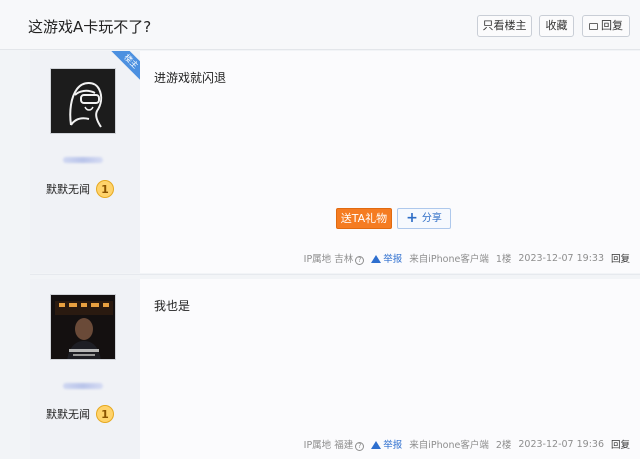 This screenshot has height=459, width=640. I want to click on post-content: 进游戏就闪退, so click(190, 78).